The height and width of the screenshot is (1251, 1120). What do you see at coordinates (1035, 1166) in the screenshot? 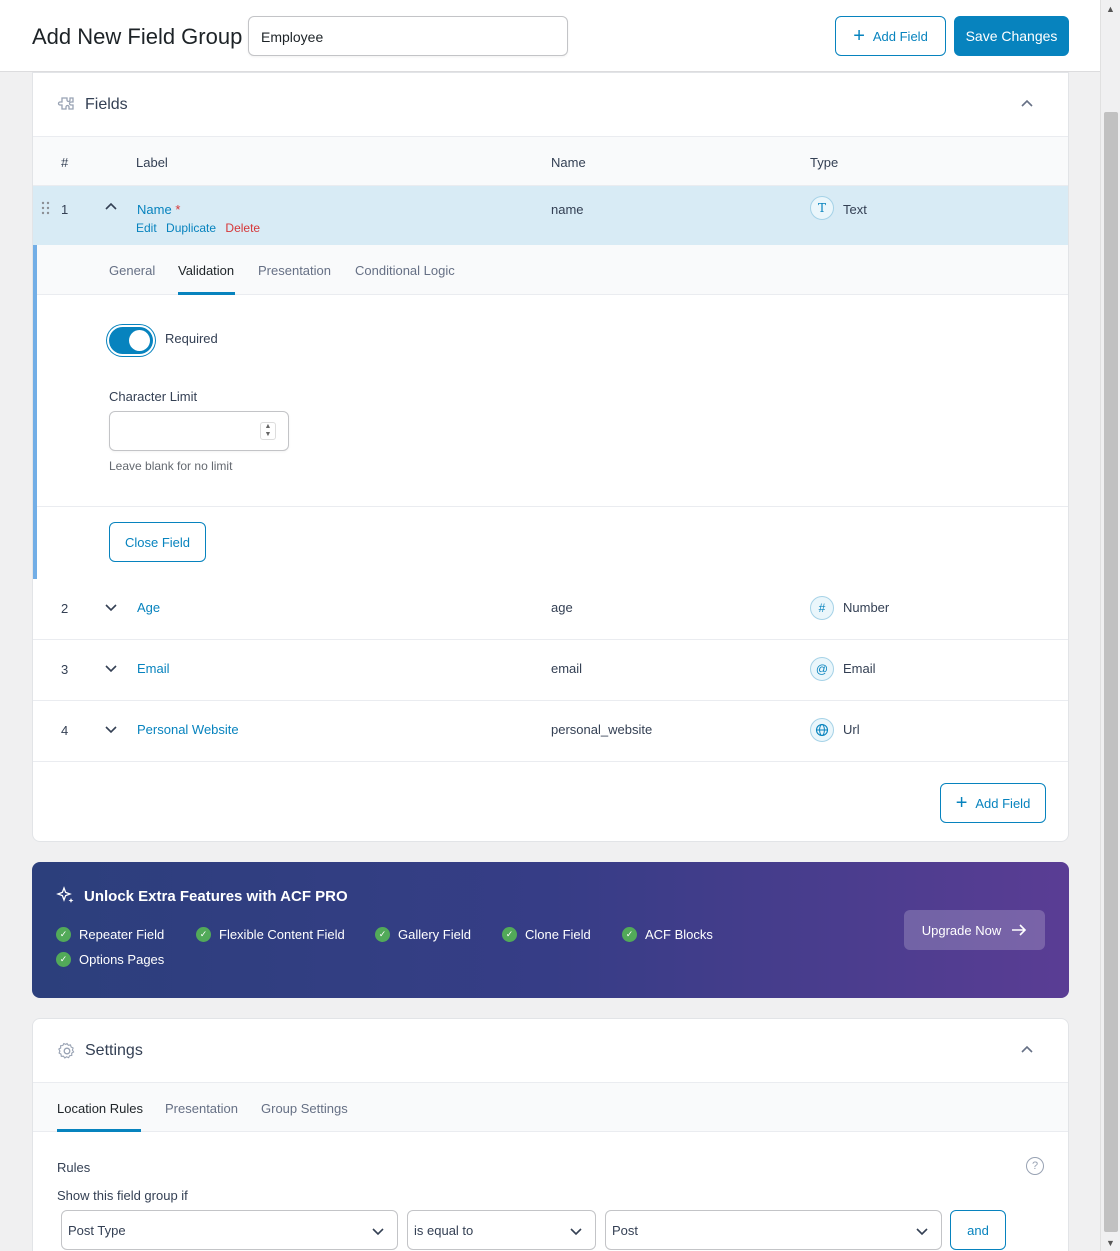
I see `help-icon: ?` at bounding box center [1035, 1166].